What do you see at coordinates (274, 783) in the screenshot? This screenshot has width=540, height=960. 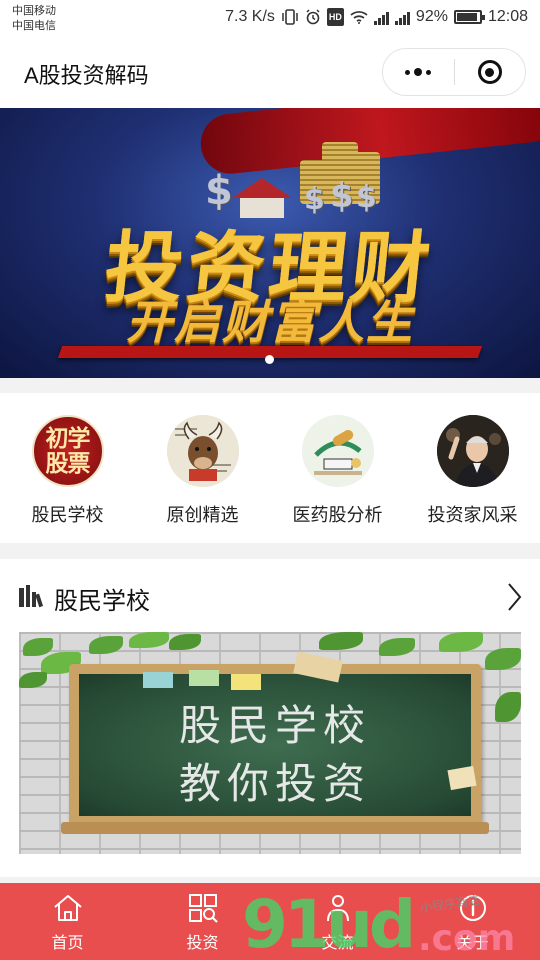 I see `chalkboard-line-2: 教你投资` at bounding box center [274, 783].